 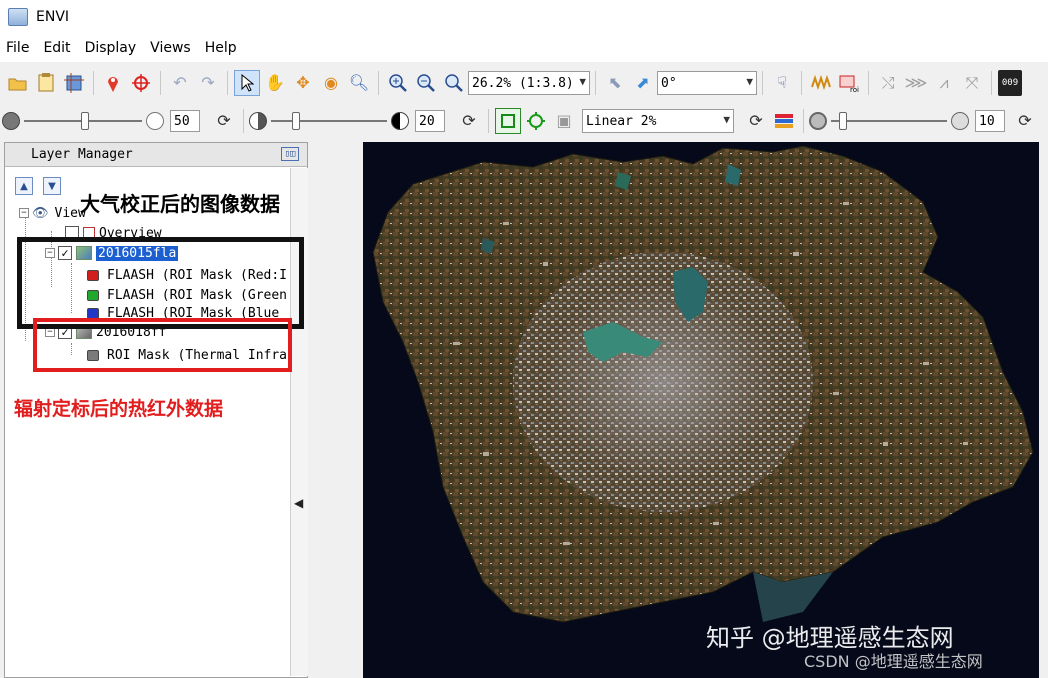 I want to click on brightness-slider-thumb, so click(x=85, y=121).